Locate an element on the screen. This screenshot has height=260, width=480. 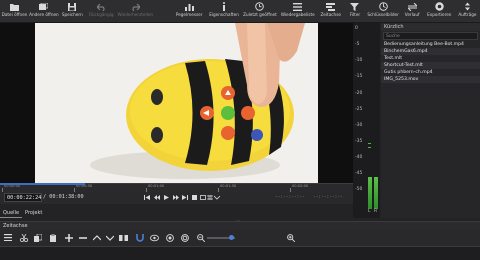
append-icon is located at coordinates (68, 237).